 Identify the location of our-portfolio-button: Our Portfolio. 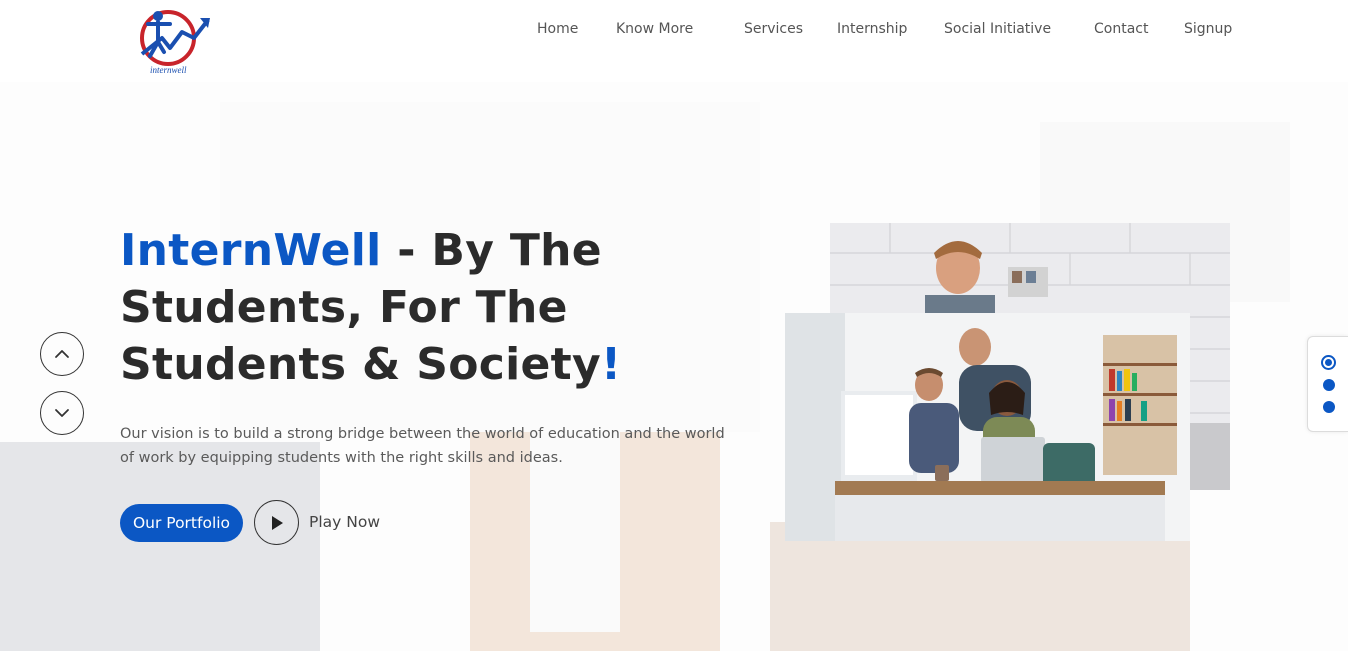
(181, 523).